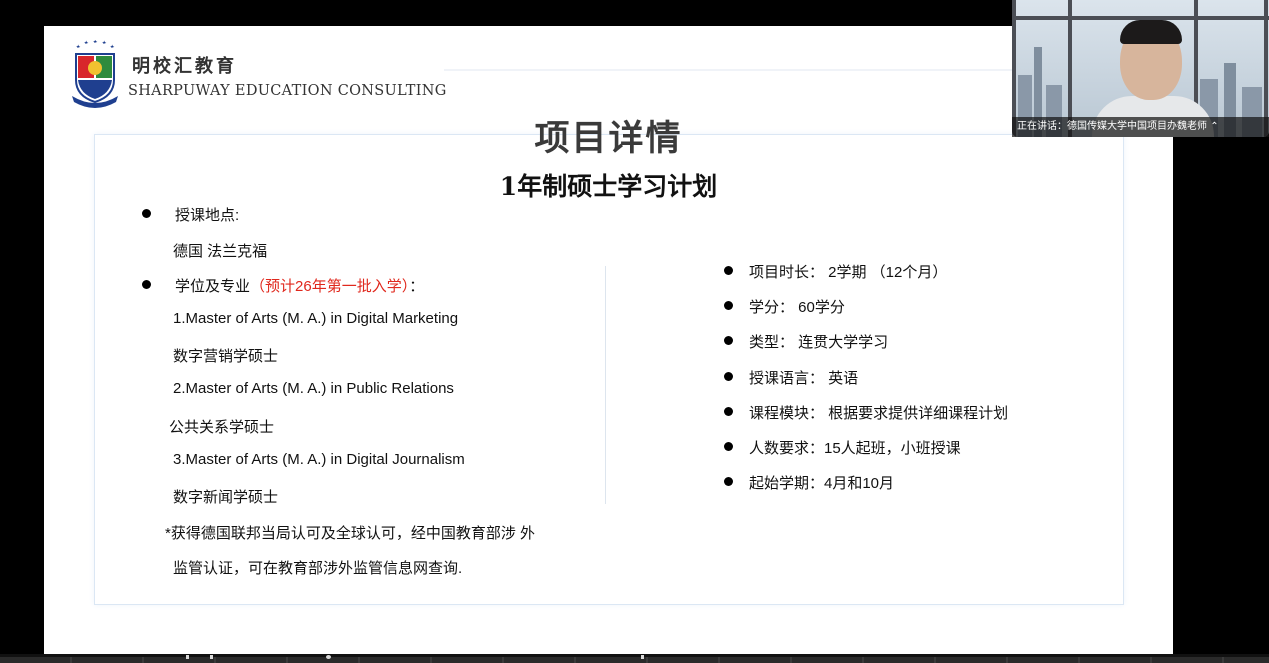  What do you see at coordinates (287, 91) in the screenshot?
I see `brand-name-en: SHARPUWAY EDUCATION CONSULTING` at bounding box center [287, 91].